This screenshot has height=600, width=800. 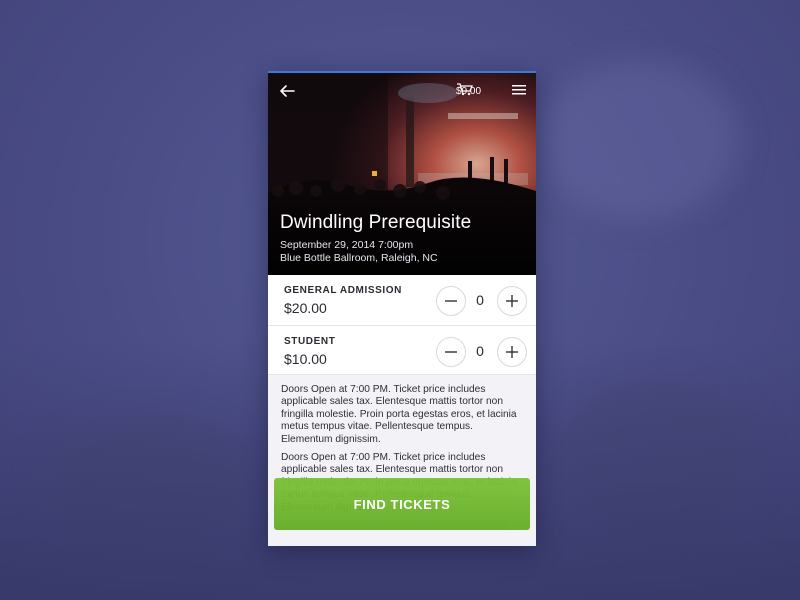 I want to click on cart-icon, so click(x=465, y=89).